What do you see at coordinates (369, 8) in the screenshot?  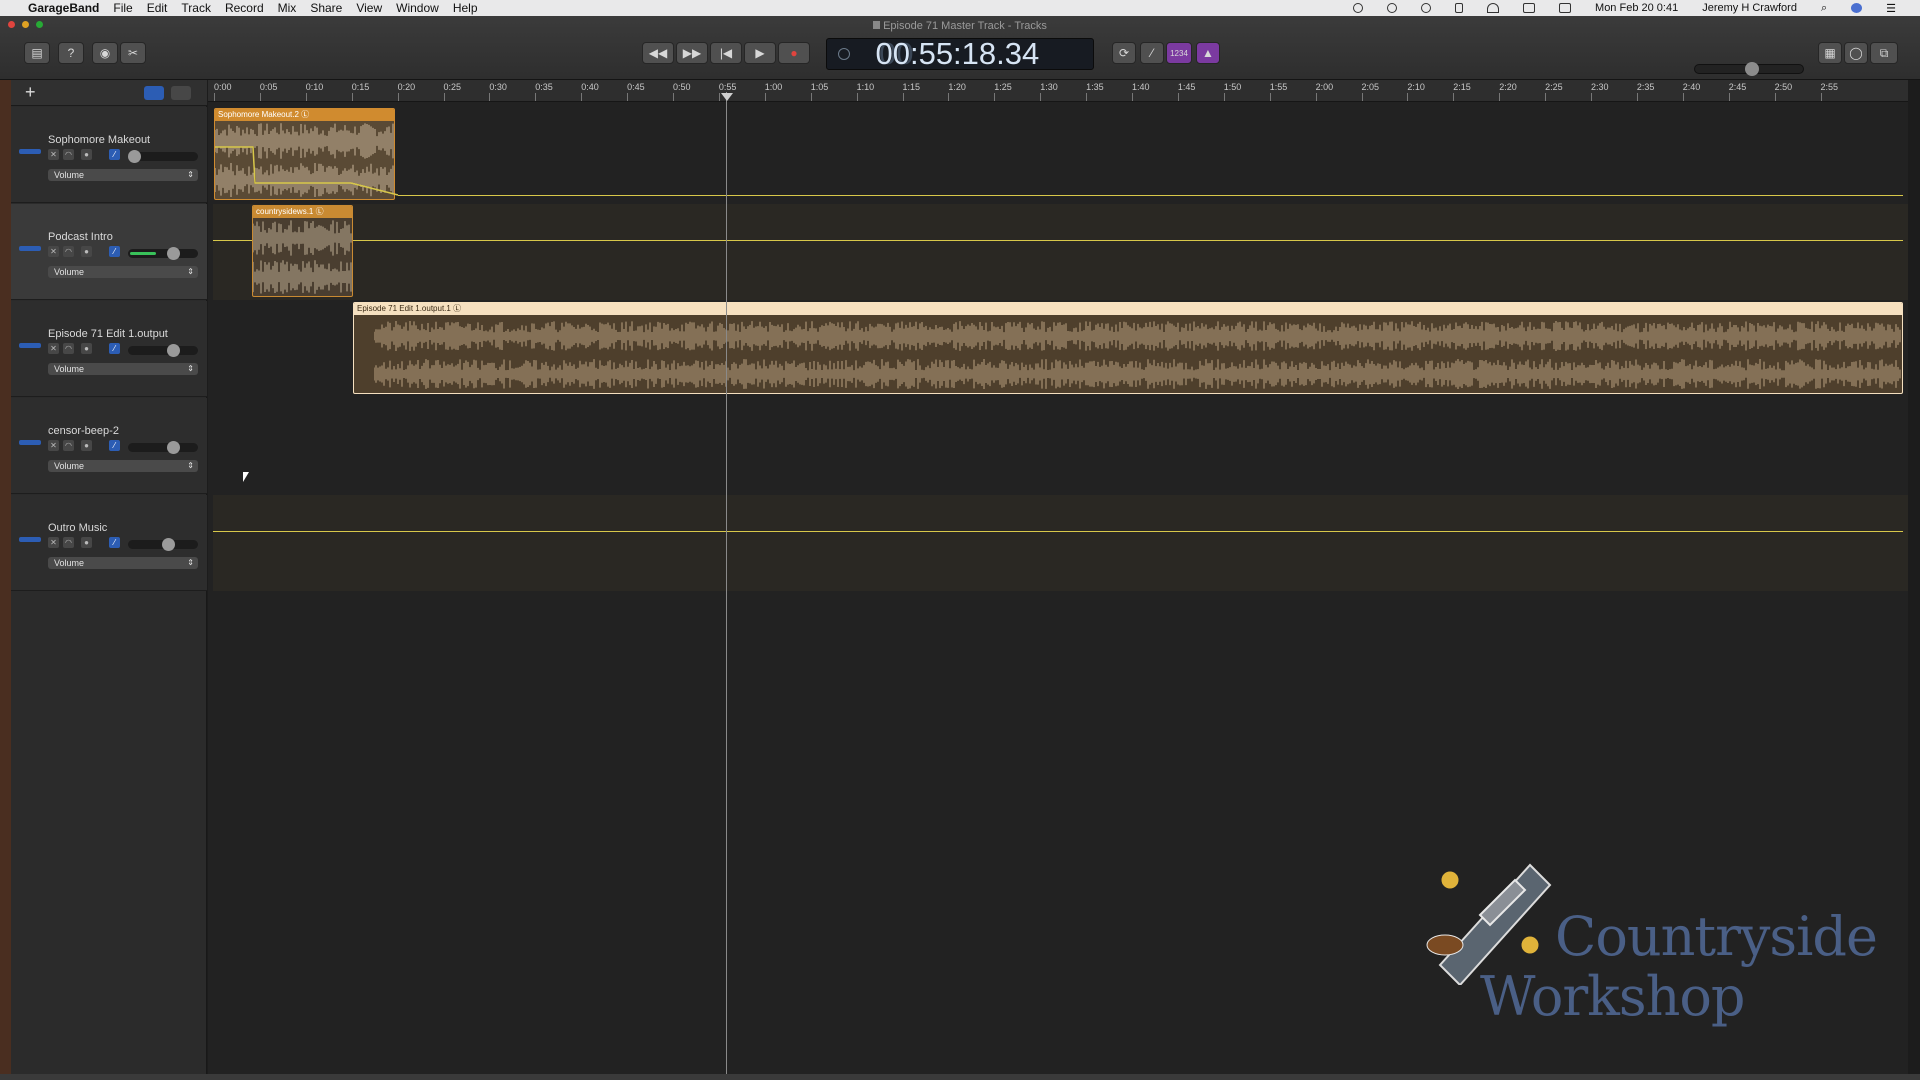 I see `menu-view: View` at bounding box center [369, 8].